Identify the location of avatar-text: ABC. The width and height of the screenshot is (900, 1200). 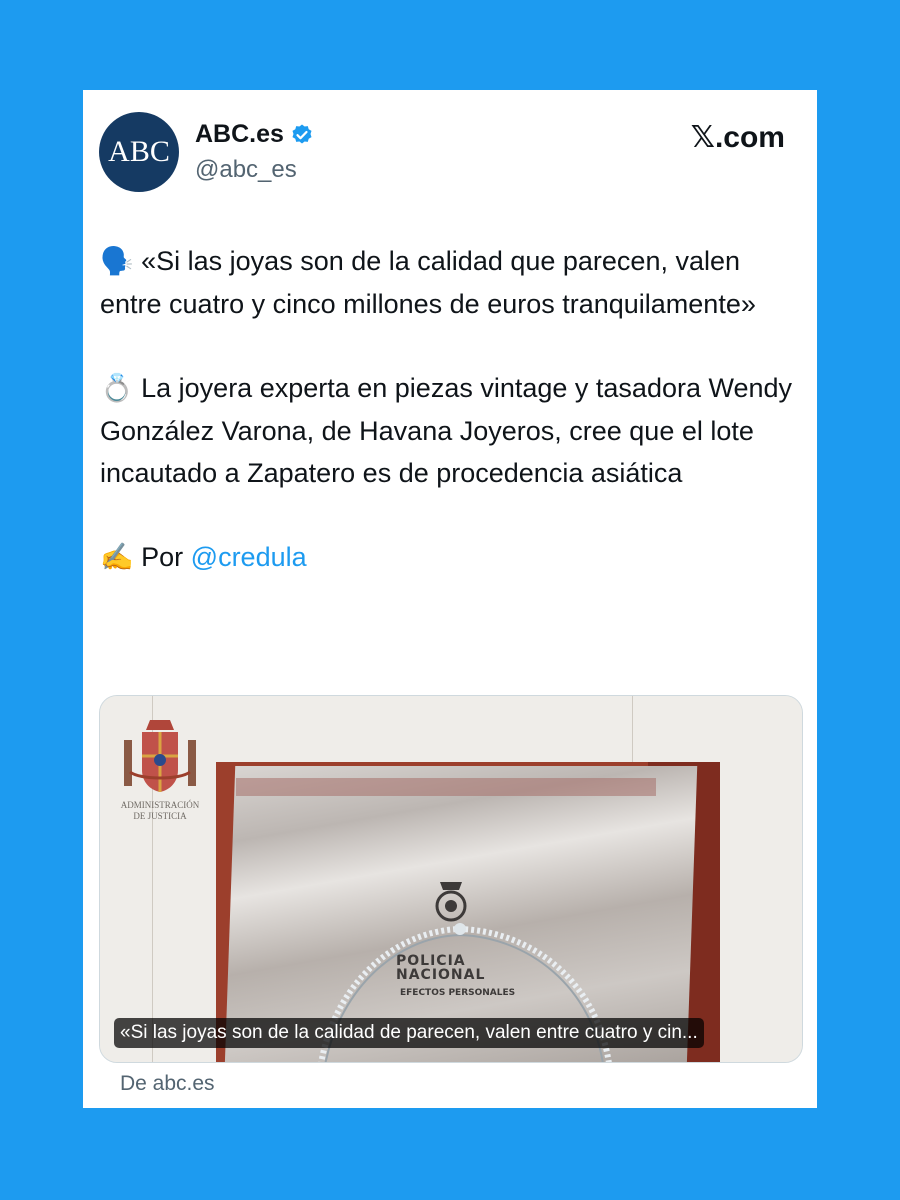
(139, 151).